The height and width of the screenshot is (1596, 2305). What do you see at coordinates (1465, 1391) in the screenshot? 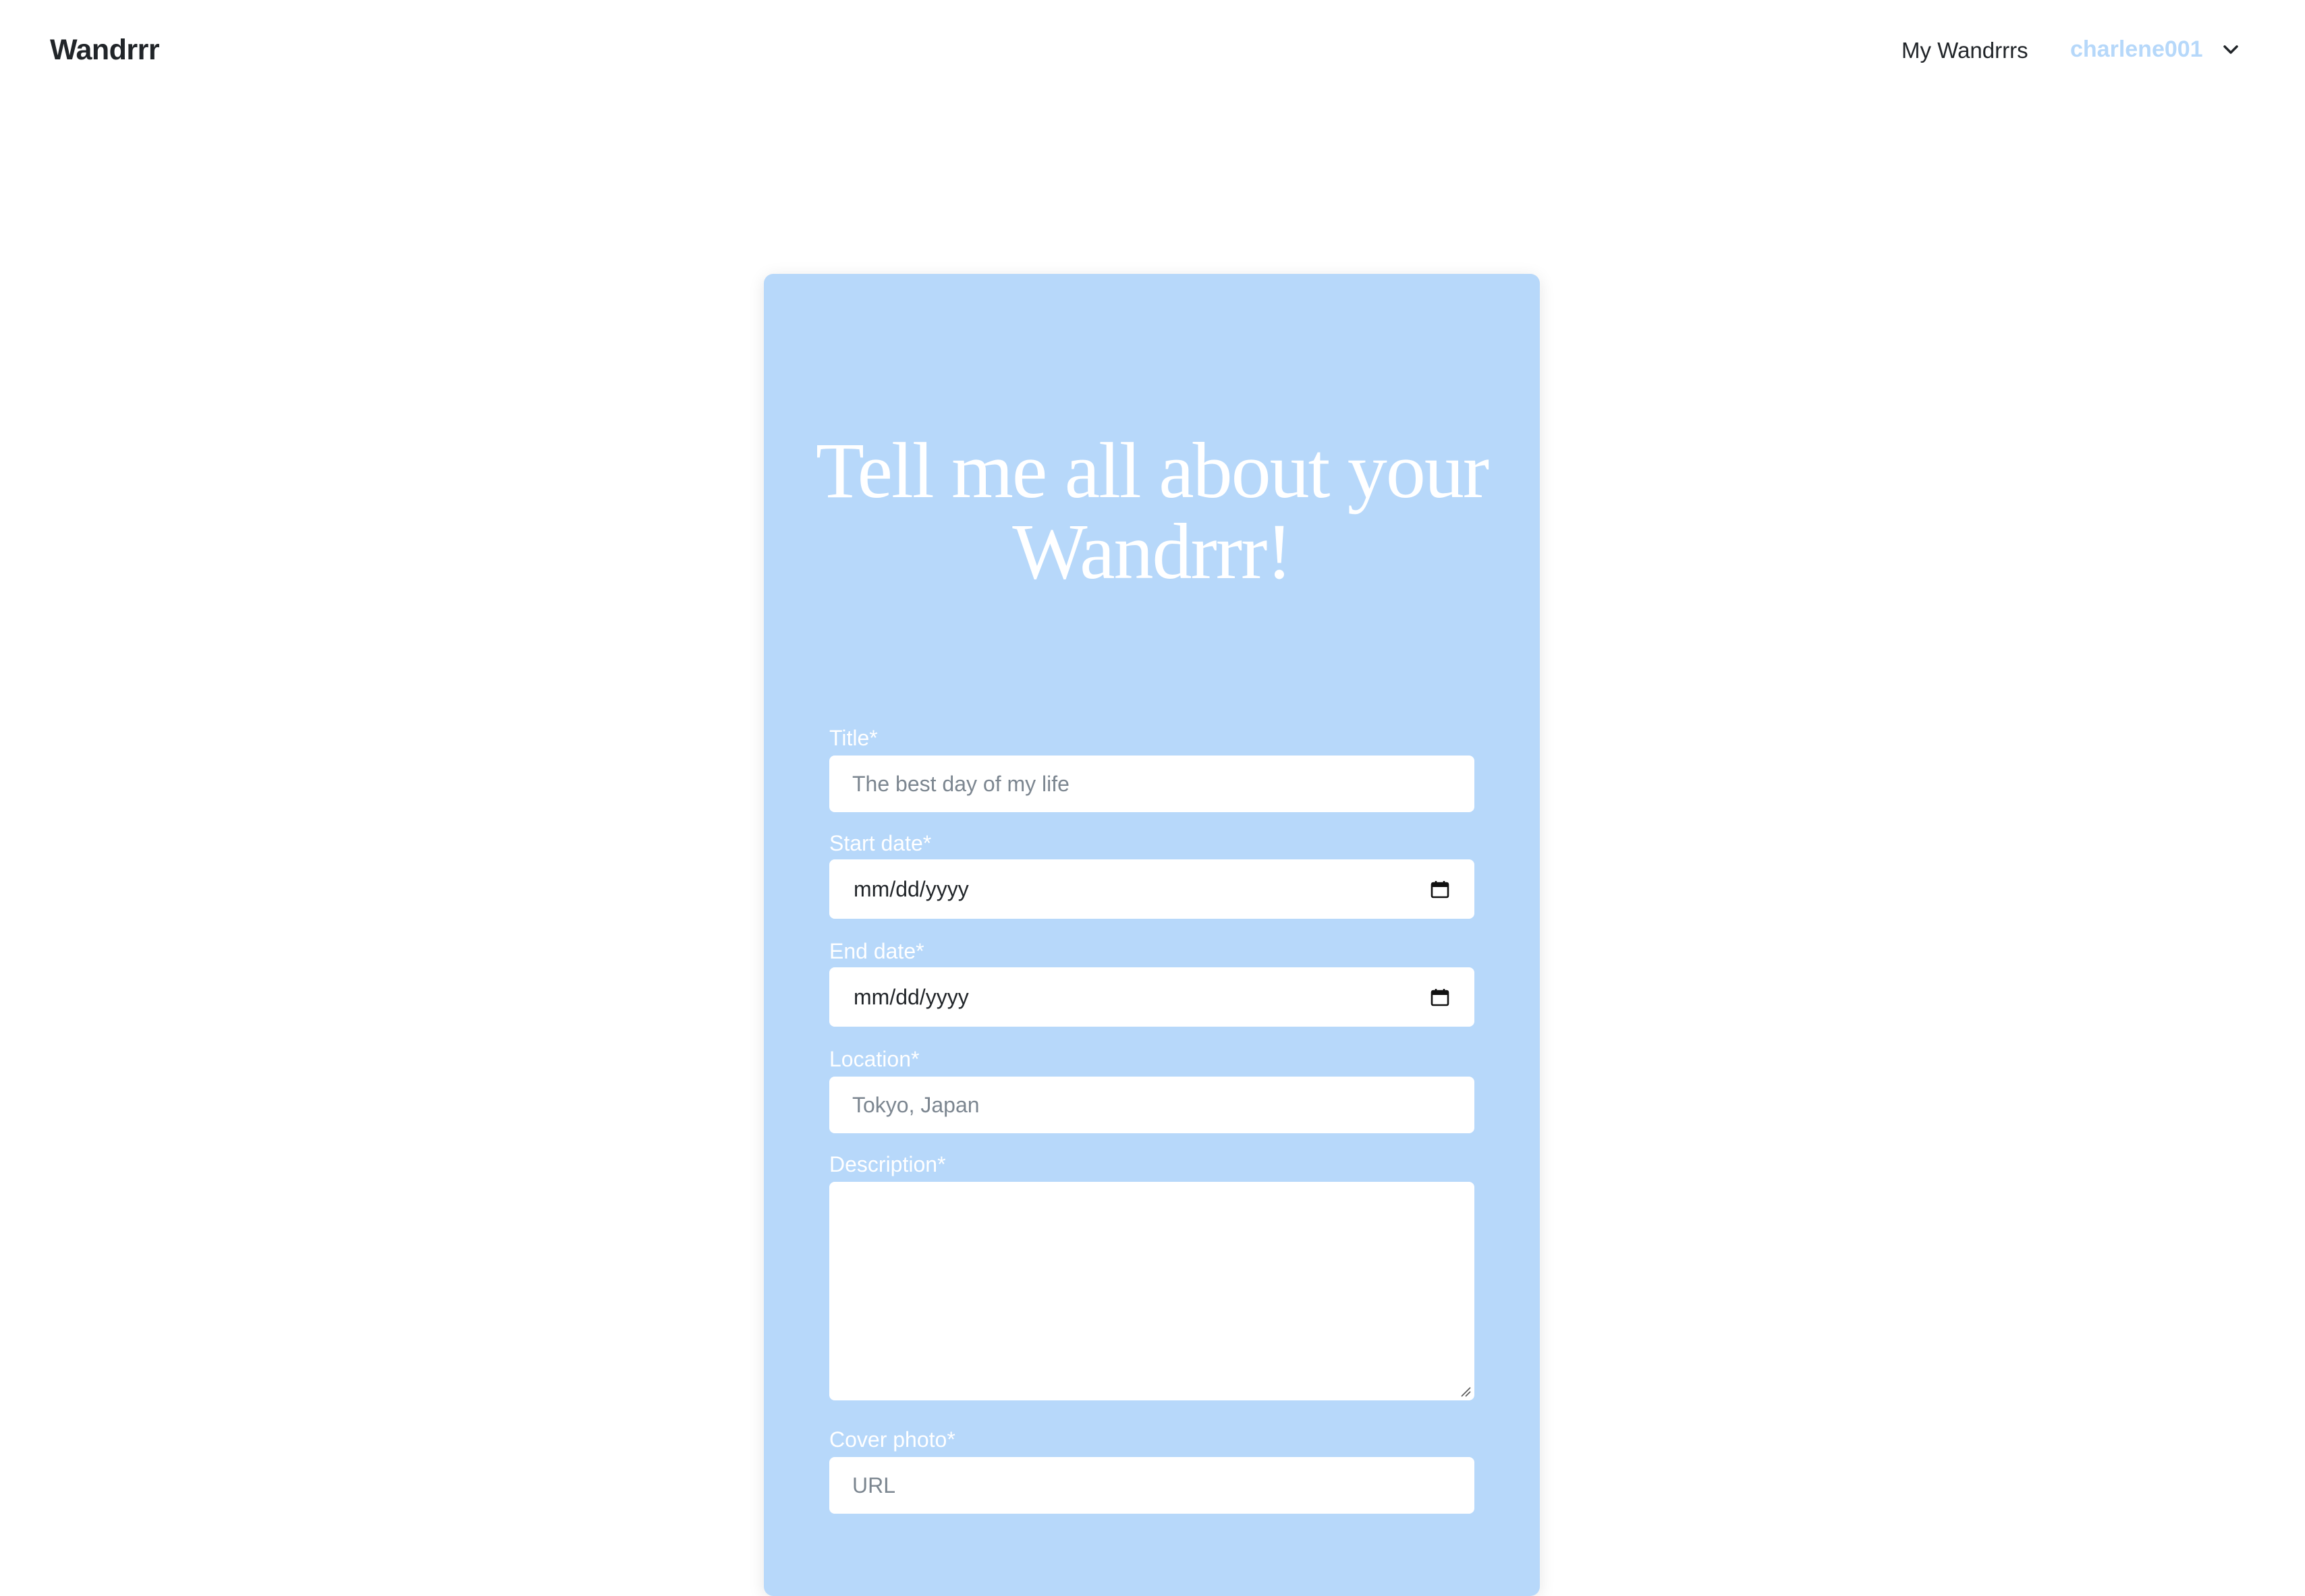
I see `resize-grip-icon` at bounding box center [1465, 1391].